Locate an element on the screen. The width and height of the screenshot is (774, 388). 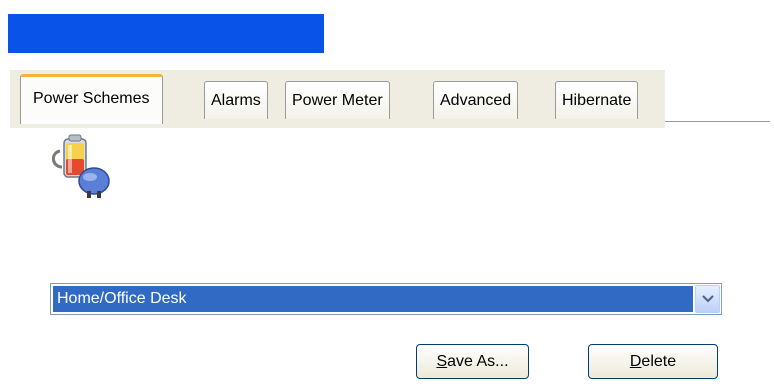
tab-power-schemes: Power Schemes is located at coordinates (91, 99).